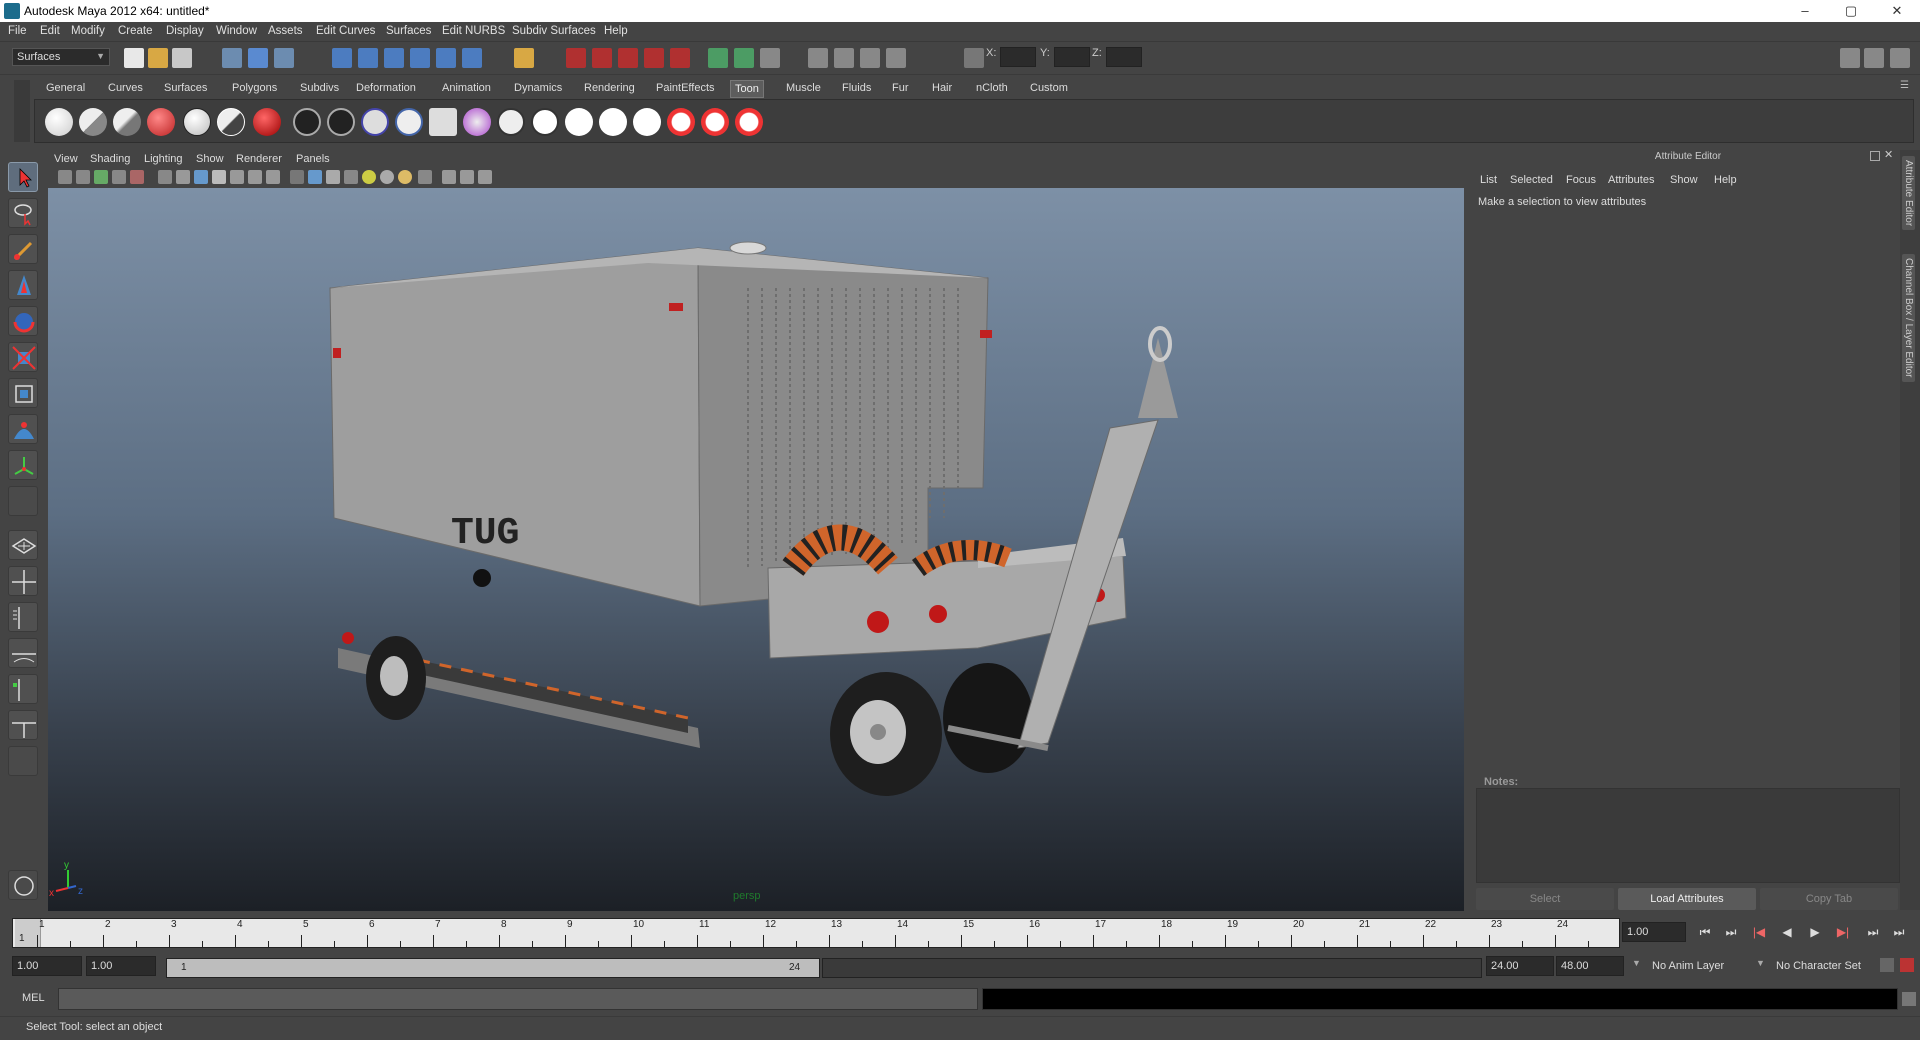 The image size is (1920, 1040). What do you see at coordinates (23, 249) in the screenshot?
I see `paint-select-tool-icon` at bounding box center [23, 249].